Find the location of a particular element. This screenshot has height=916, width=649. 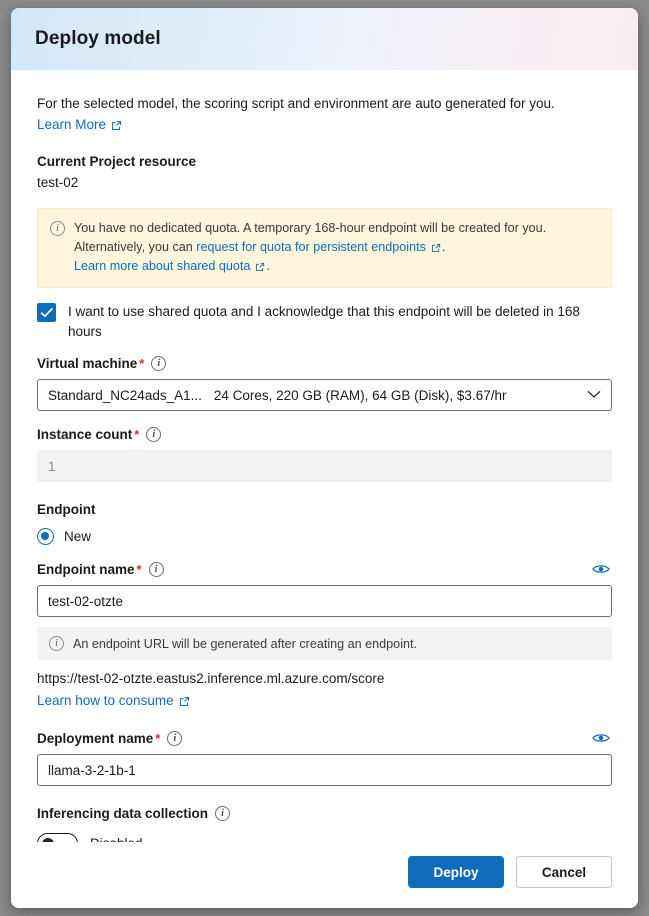

deployment-name-value: llama-3-2-1b-1 is located at coordinates (92, 770).